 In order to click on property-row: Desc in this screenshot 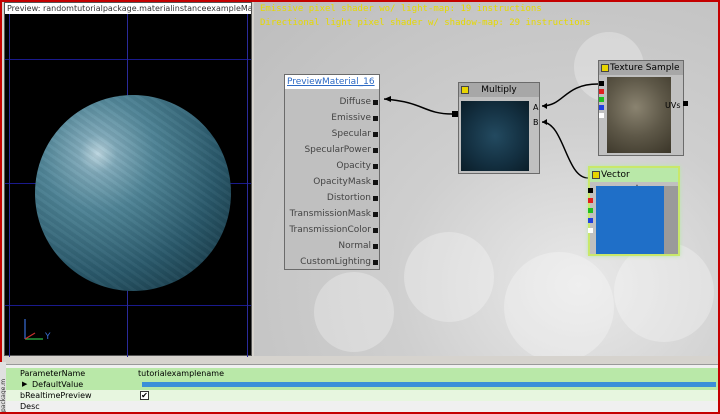, I will do `click(362, 406)`.